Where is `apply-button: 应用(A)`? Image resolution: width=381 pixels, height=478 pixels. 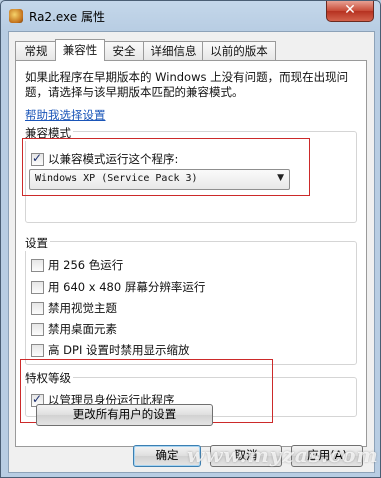
apply-button: 应用(A) is located at coordinates (327, 456).